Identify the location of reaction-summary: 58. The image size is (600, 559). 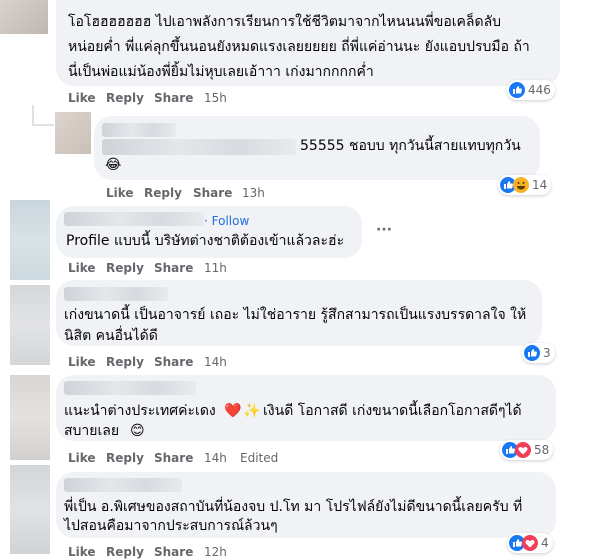
(527, 450).